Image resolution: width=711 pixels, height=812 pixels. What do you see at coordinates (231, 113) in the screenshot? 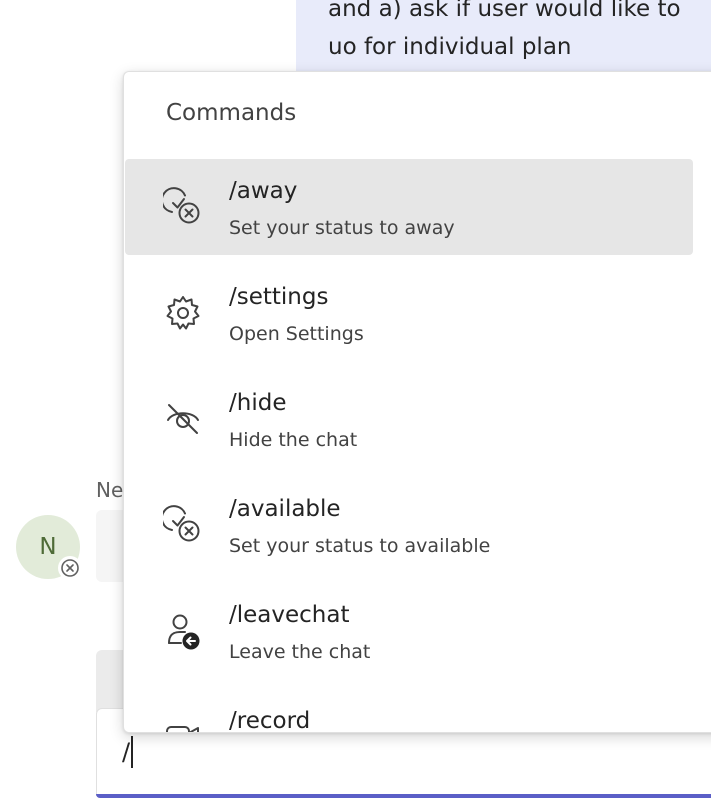
I see `popup-header: Commands` at bounding box center [231, 113].